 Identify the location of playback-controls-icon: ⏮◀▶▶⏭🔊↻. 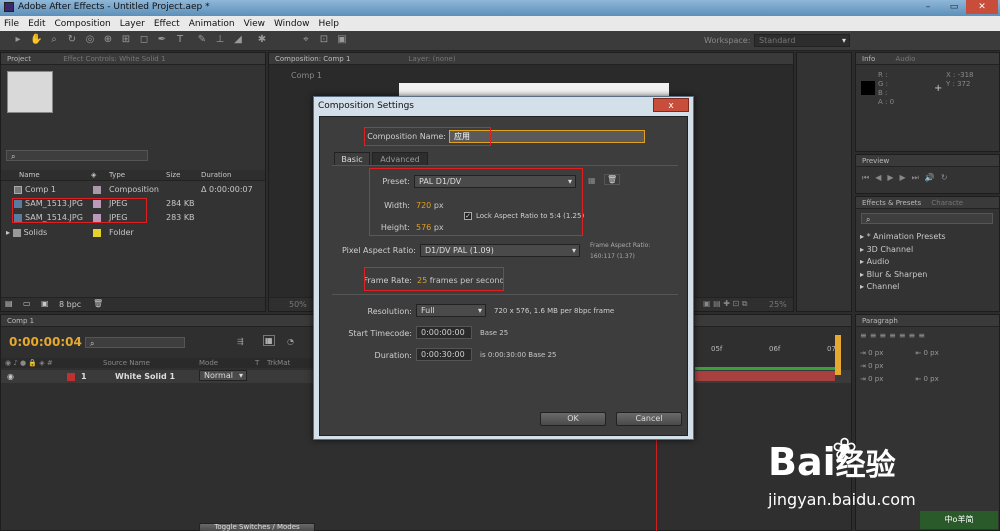
(908, 178).